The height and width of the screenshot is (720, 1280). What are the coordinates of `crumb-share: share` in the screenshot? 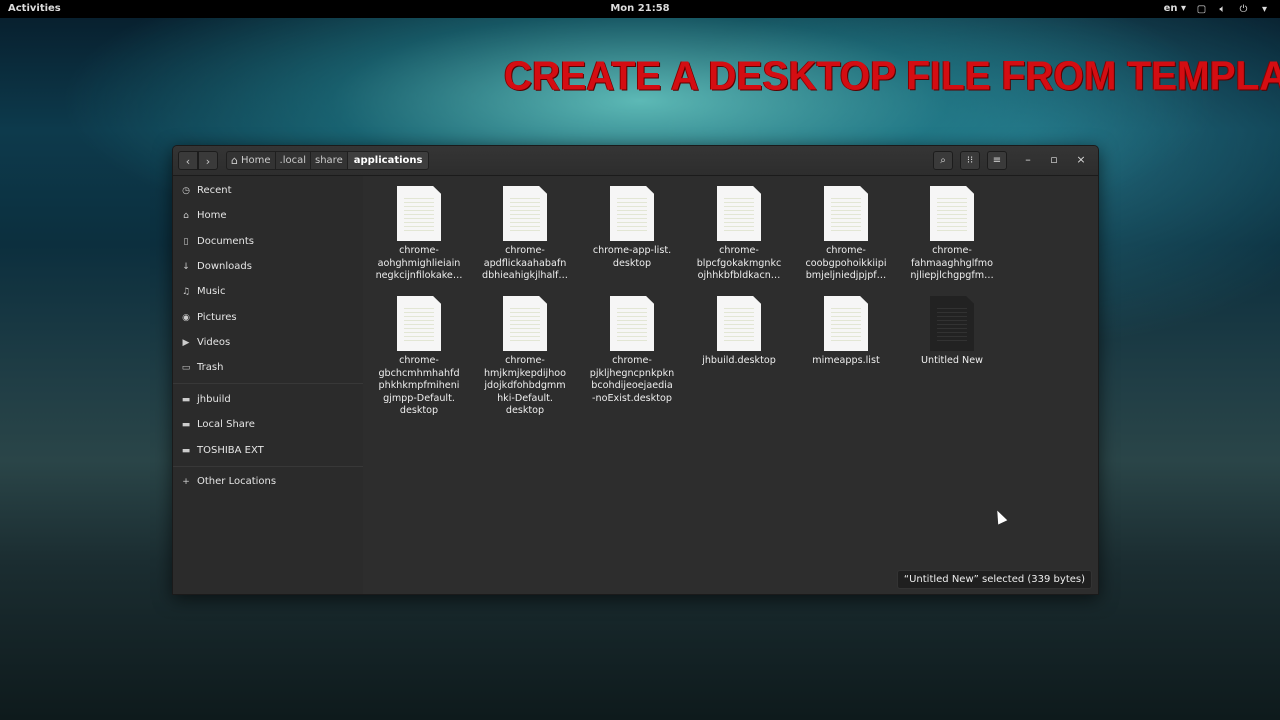 It's located at (328, 160).